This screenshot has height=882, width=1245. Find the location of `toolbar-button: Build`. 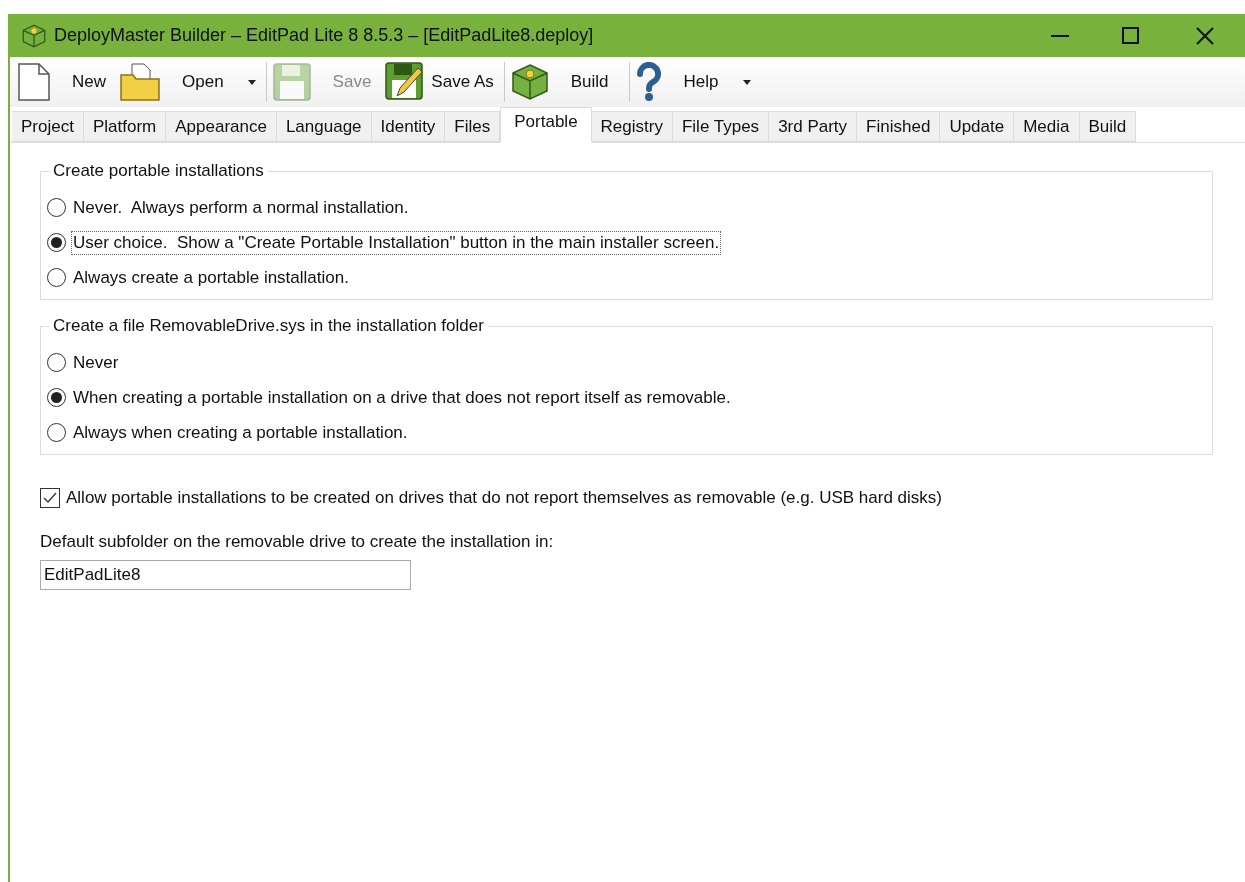

toolbar-button: Build is located at coordinates (566, 82).